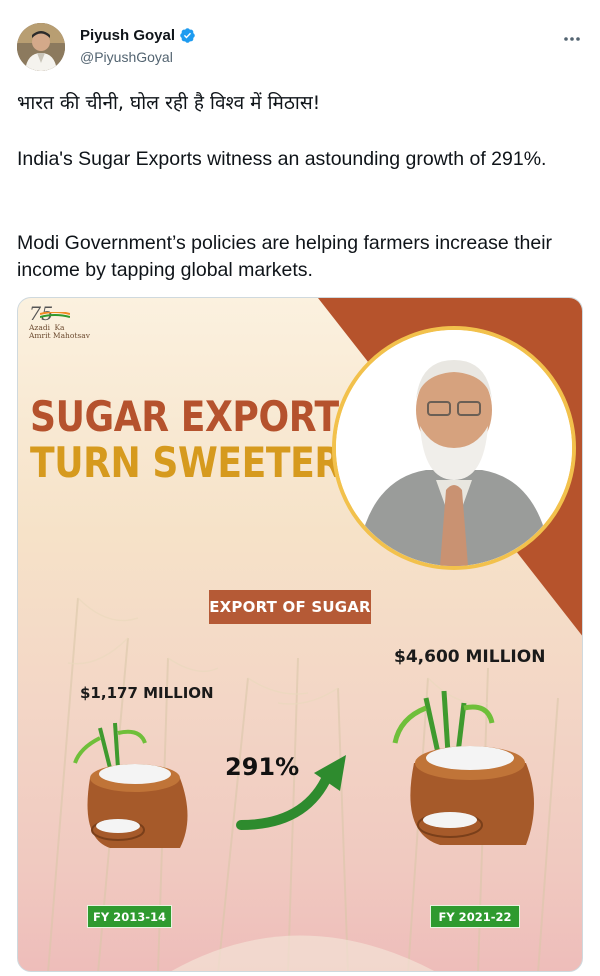  What do you see at coordinates (128, 35) in the screenshot?
I see `author-name-text: Piyush Goyal` at bounding box center [128, 35].